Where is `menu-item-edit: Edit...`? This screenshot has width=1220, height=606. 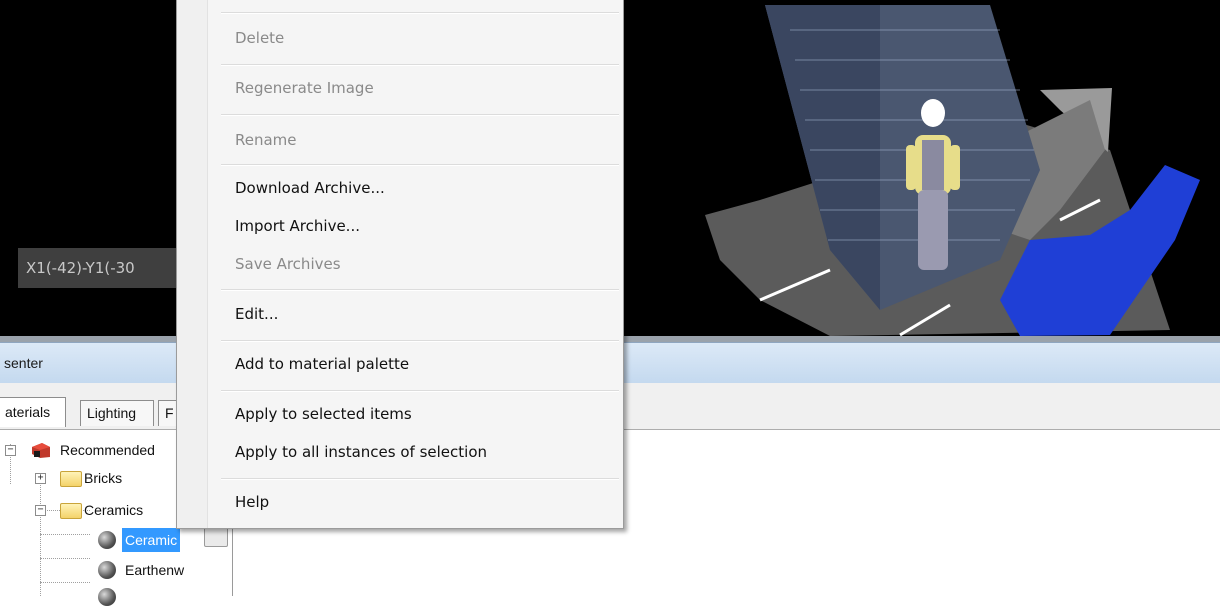 menu-item-edit: Edit... is located at coordinates (256, 314).